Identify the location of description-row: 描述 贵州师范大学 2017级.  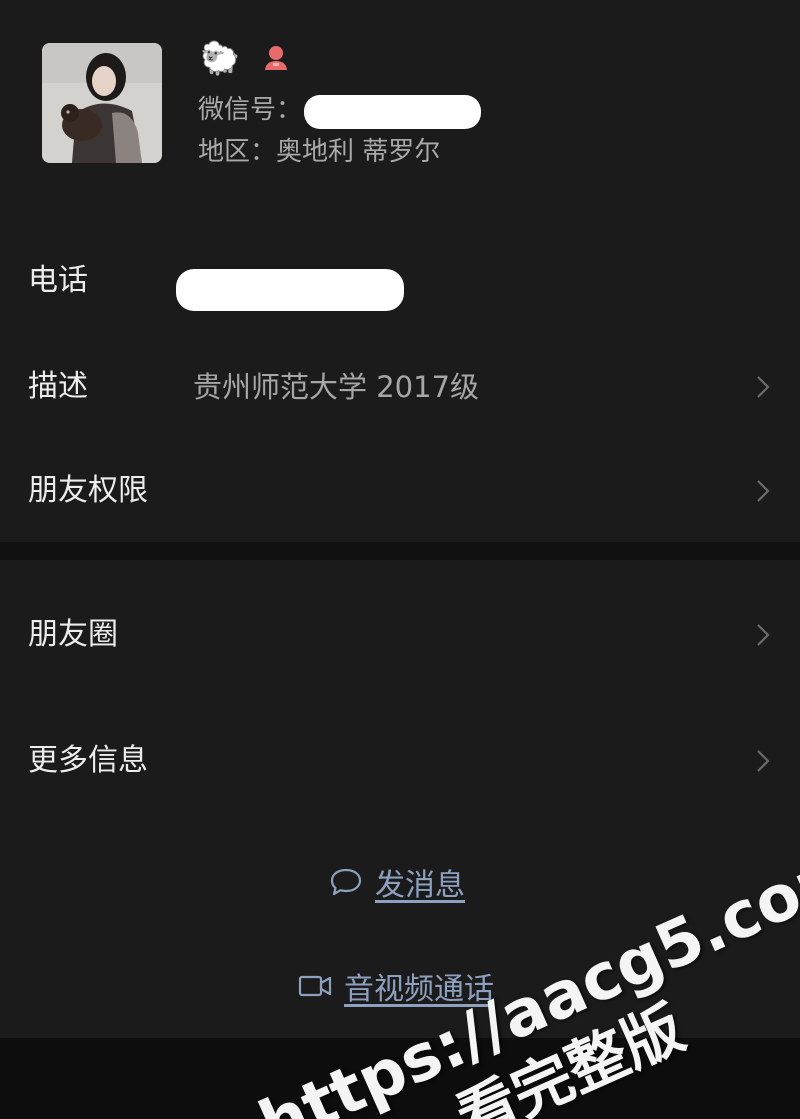
(400, 387).